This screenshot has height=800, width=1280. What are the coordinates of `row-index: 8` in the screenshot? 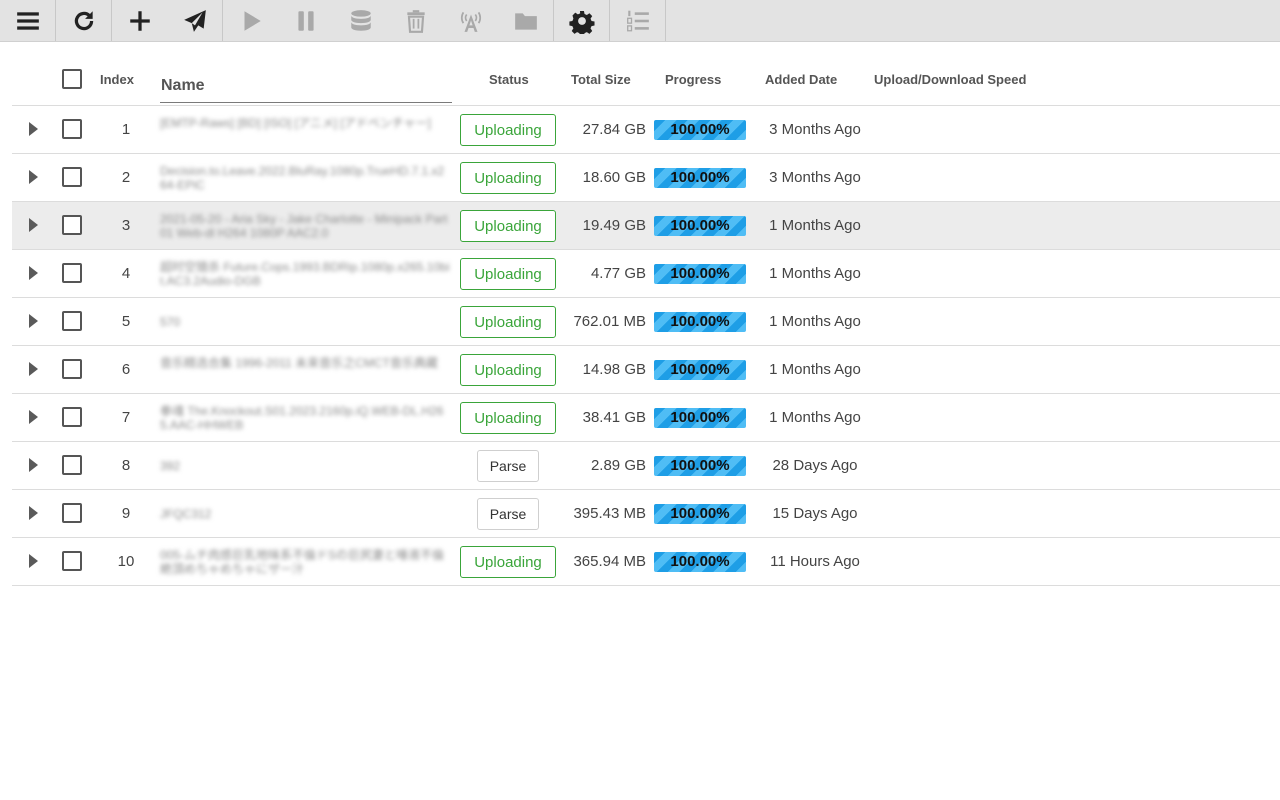 It's located at (126, 465).